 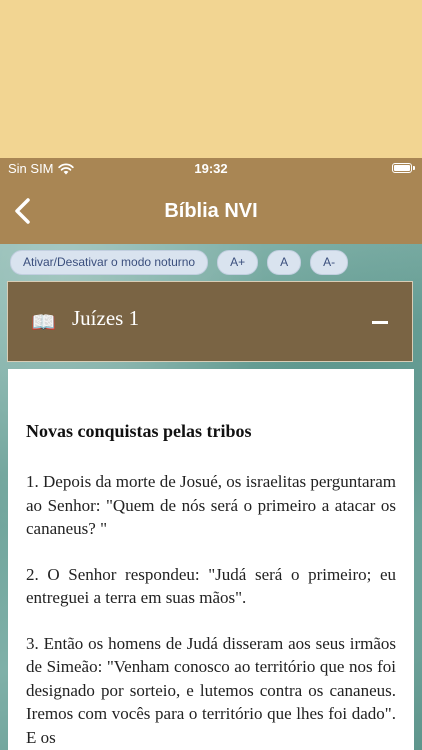 I want to click on page-title: Bíblia NVI, so click(x=211, y=211).